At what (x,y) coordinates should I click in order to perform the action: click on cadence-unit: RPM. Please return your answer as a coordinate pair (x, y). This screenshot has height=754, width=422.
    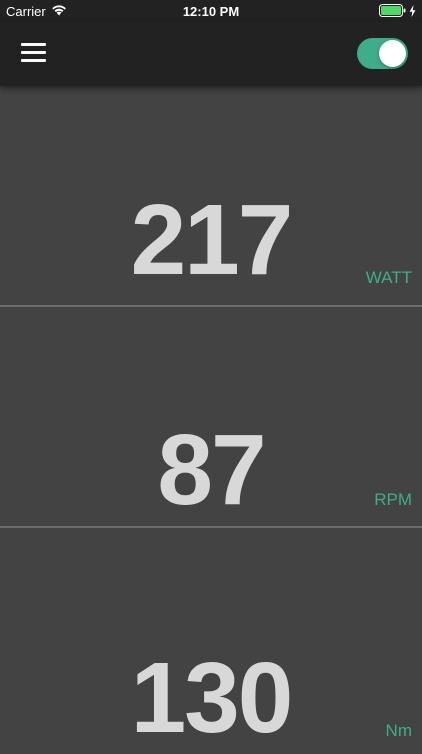
    Looking at the image, I should click on (393, 499).